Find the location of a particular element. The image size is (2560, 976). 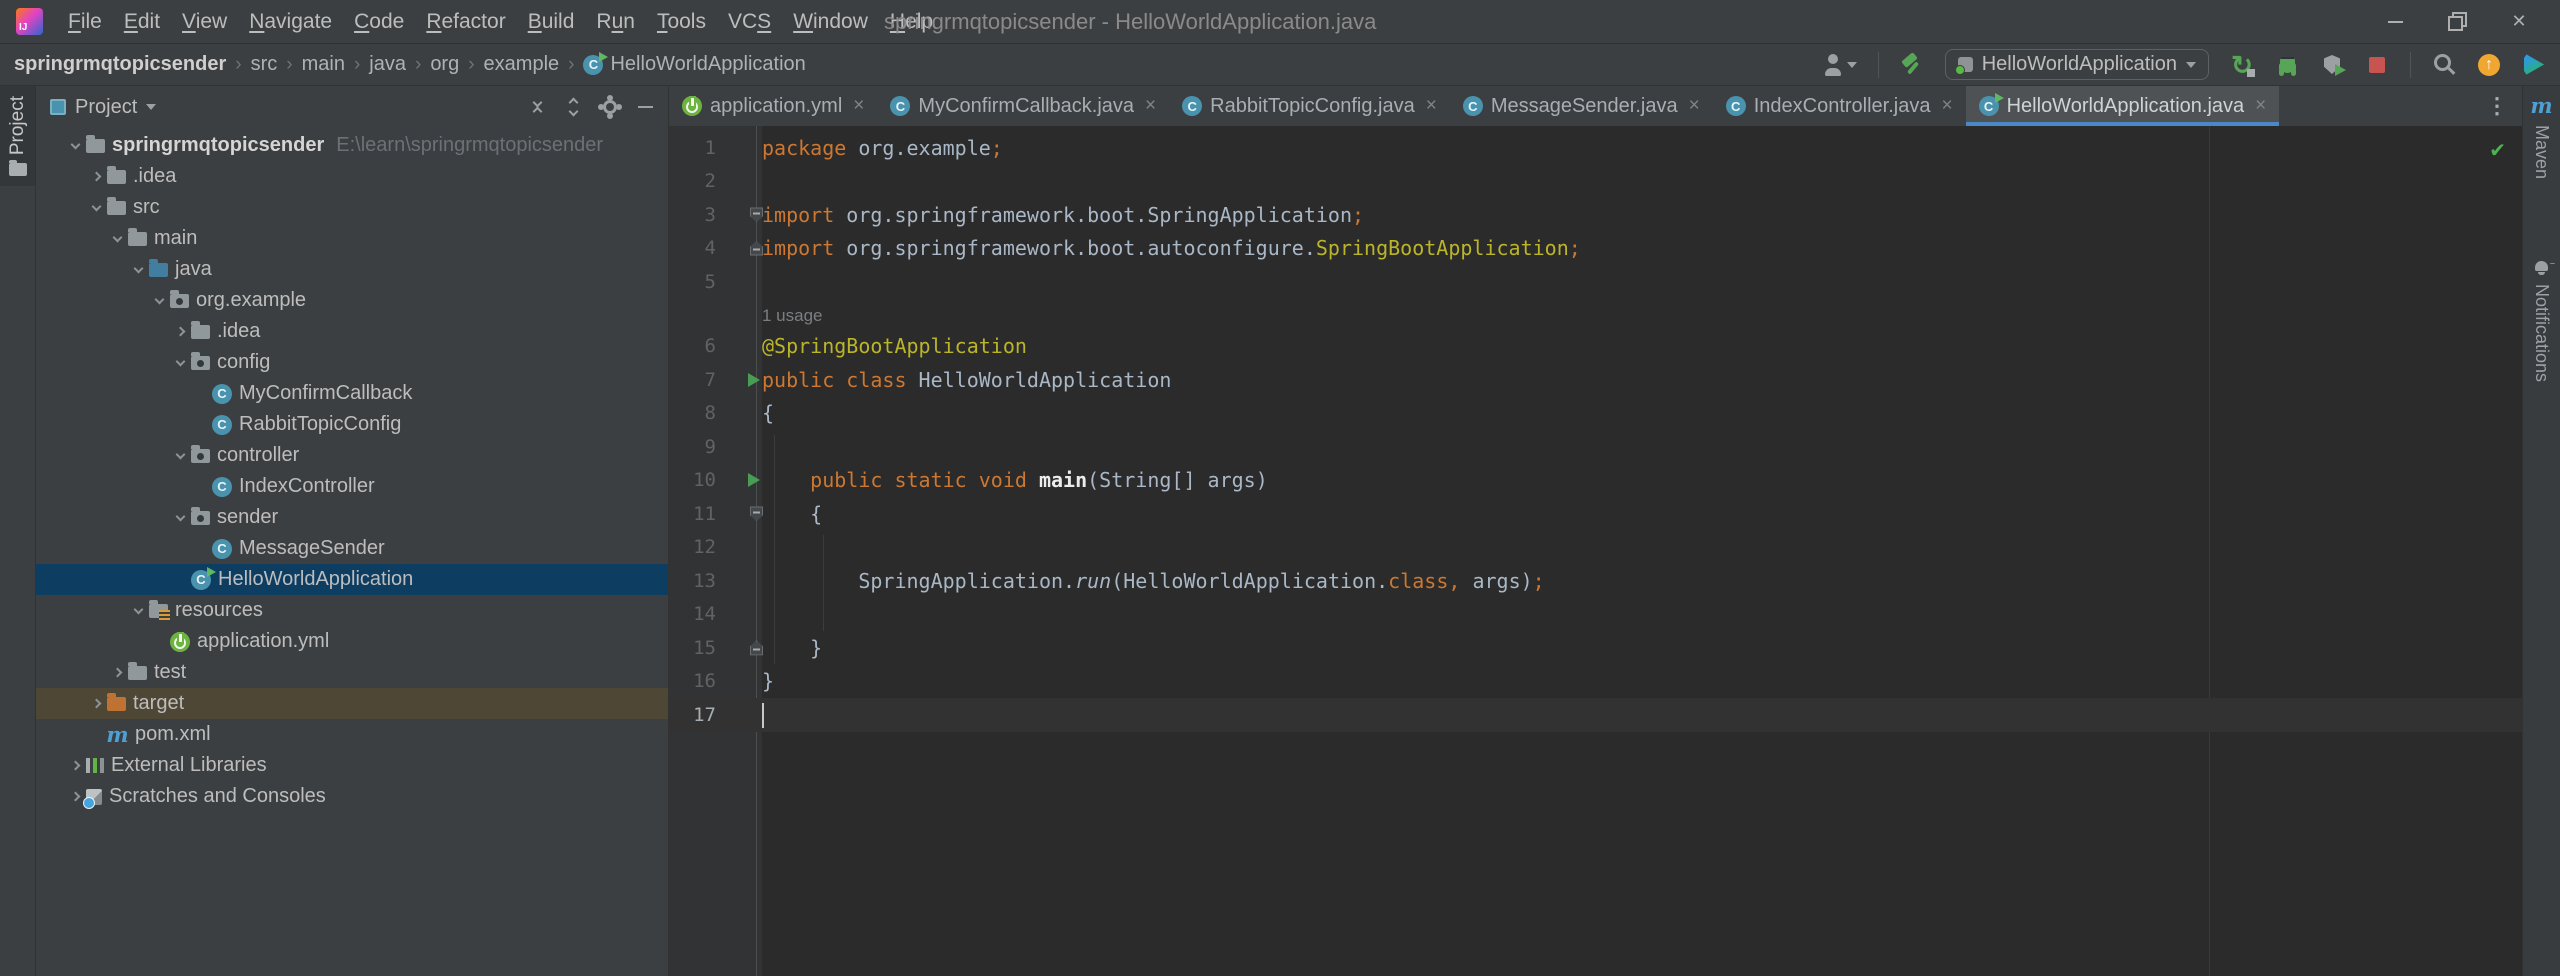

tab-indexcontroller-java: C IndexController.java × is located at coordinates (1839, 106).